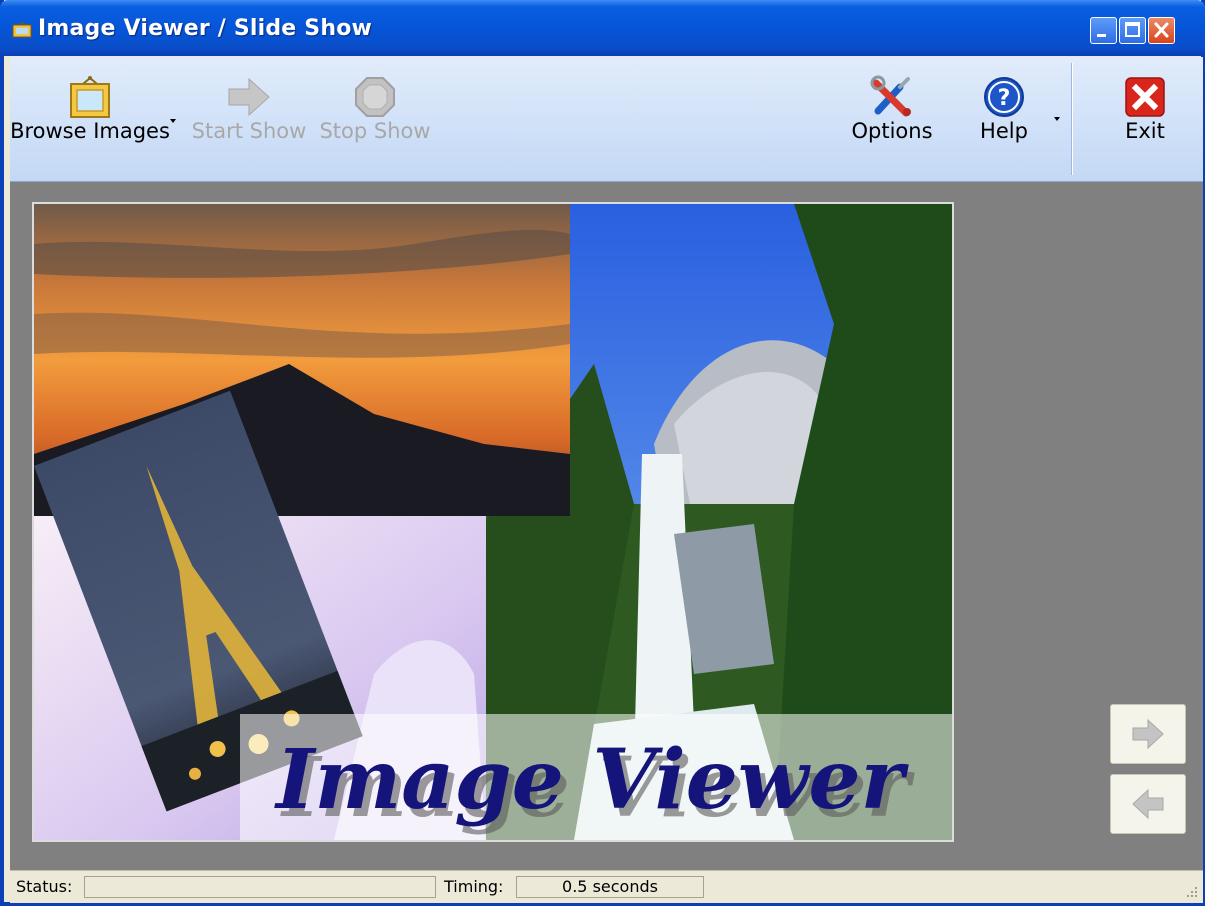  Describe the element at coordinates (1004, 131) in the screenshot. I see `help-label: Help` at that location.